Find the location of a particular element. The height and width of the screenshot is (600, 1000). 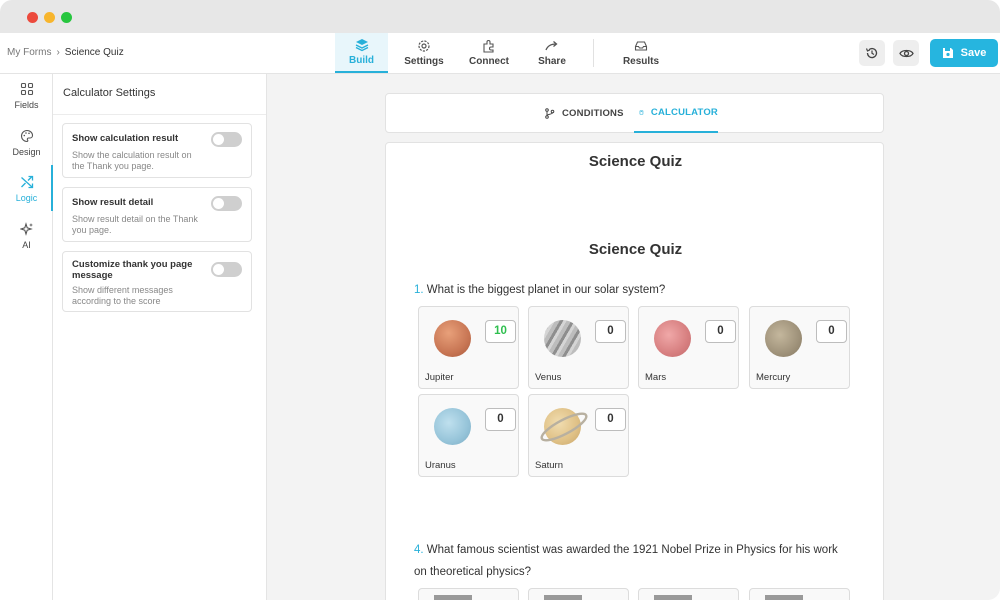

option-mercury: 0 Mercury is located at coordinates (799, 347).